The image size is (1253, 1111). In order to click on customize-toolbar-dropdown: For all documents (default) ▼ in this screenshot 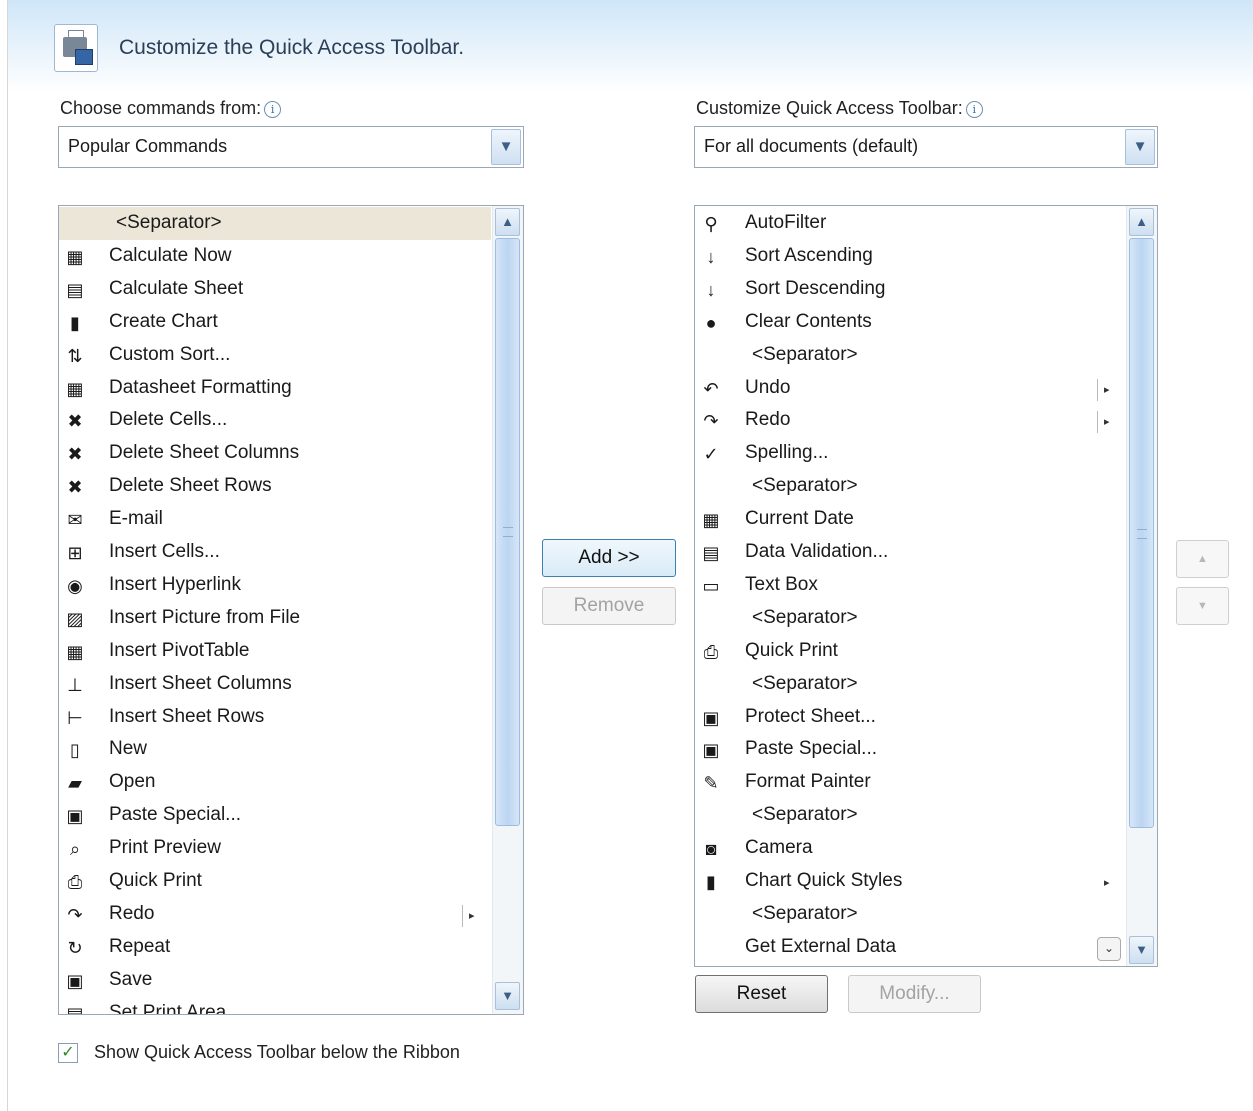, I will do `click(926, 147)`.